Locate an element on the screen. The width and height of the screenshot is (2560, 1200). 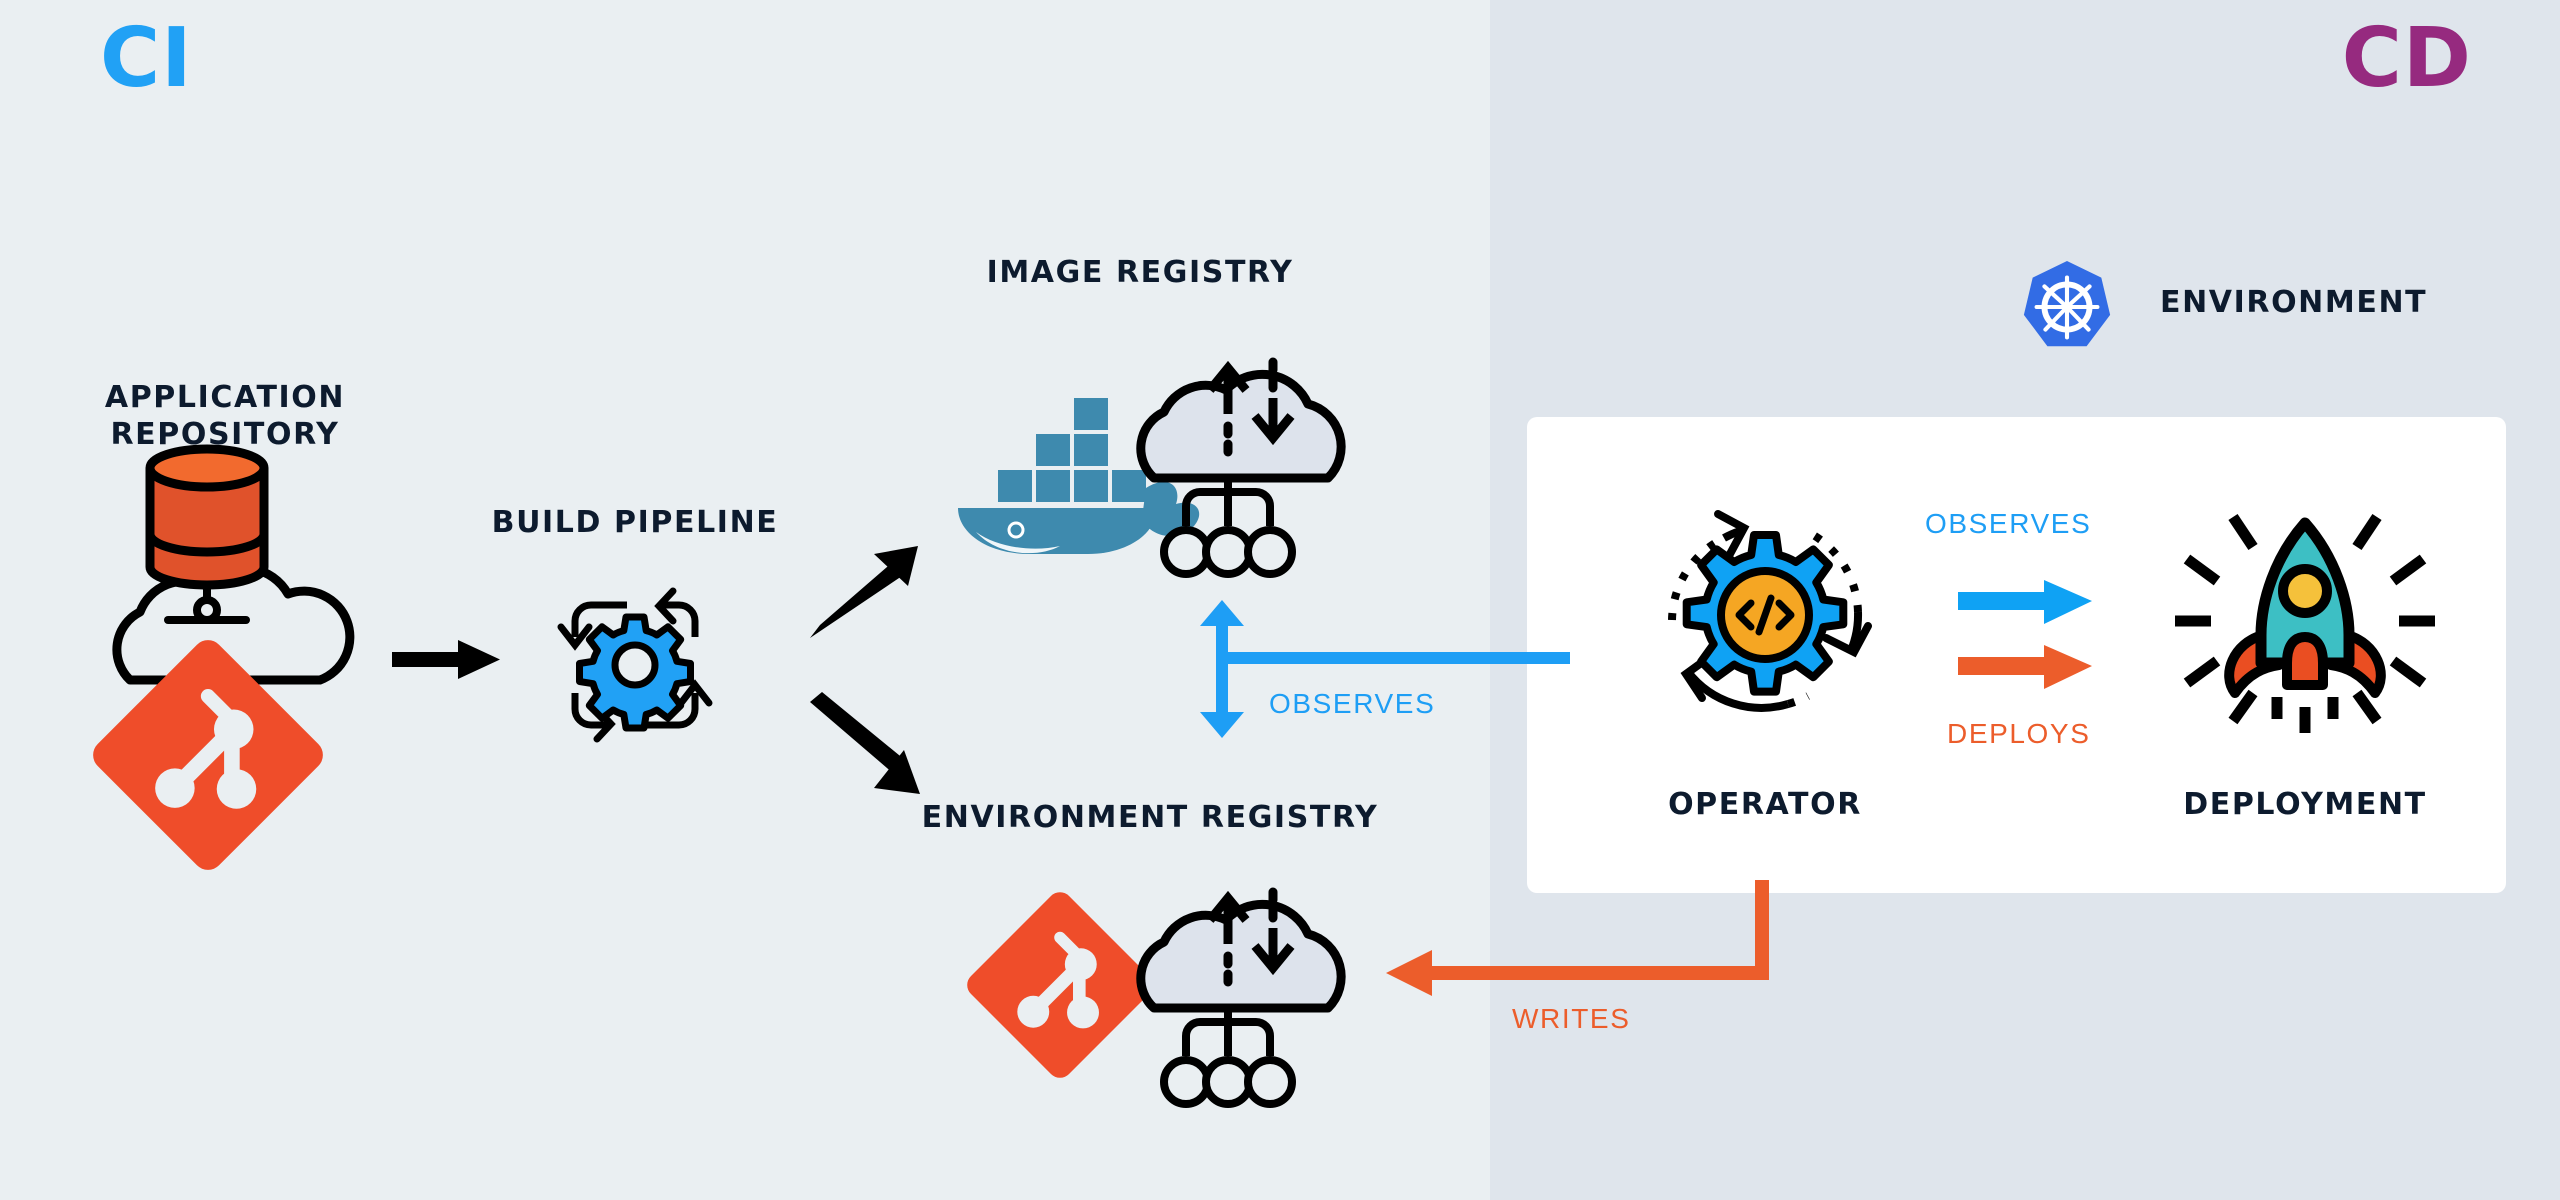
operator-label: OPERATOR is located at coordinates (1765, 804).